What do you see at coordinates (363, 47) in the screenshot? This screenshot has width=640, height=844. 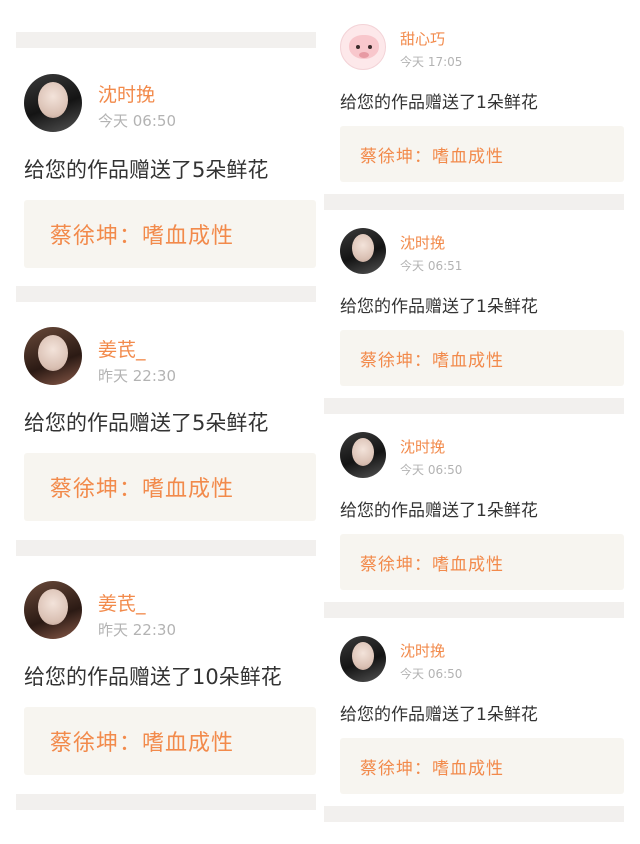 I see `cartoon-cat-avatar` at bounding box center [363, 47].